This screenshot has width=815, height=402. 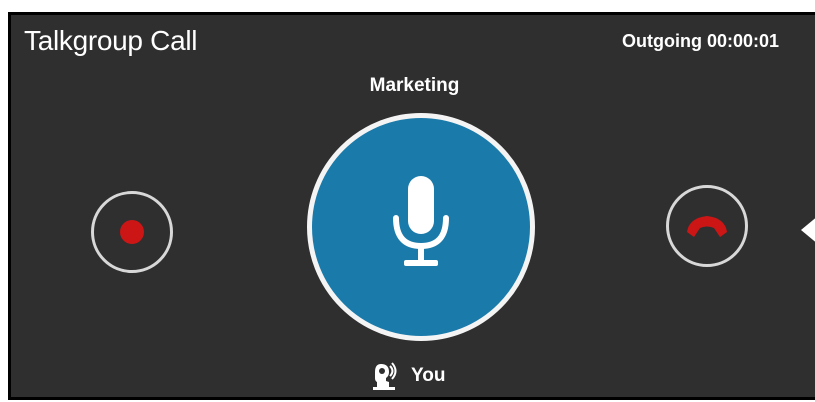 I want to click on record-button, so click(x=132, y=232).